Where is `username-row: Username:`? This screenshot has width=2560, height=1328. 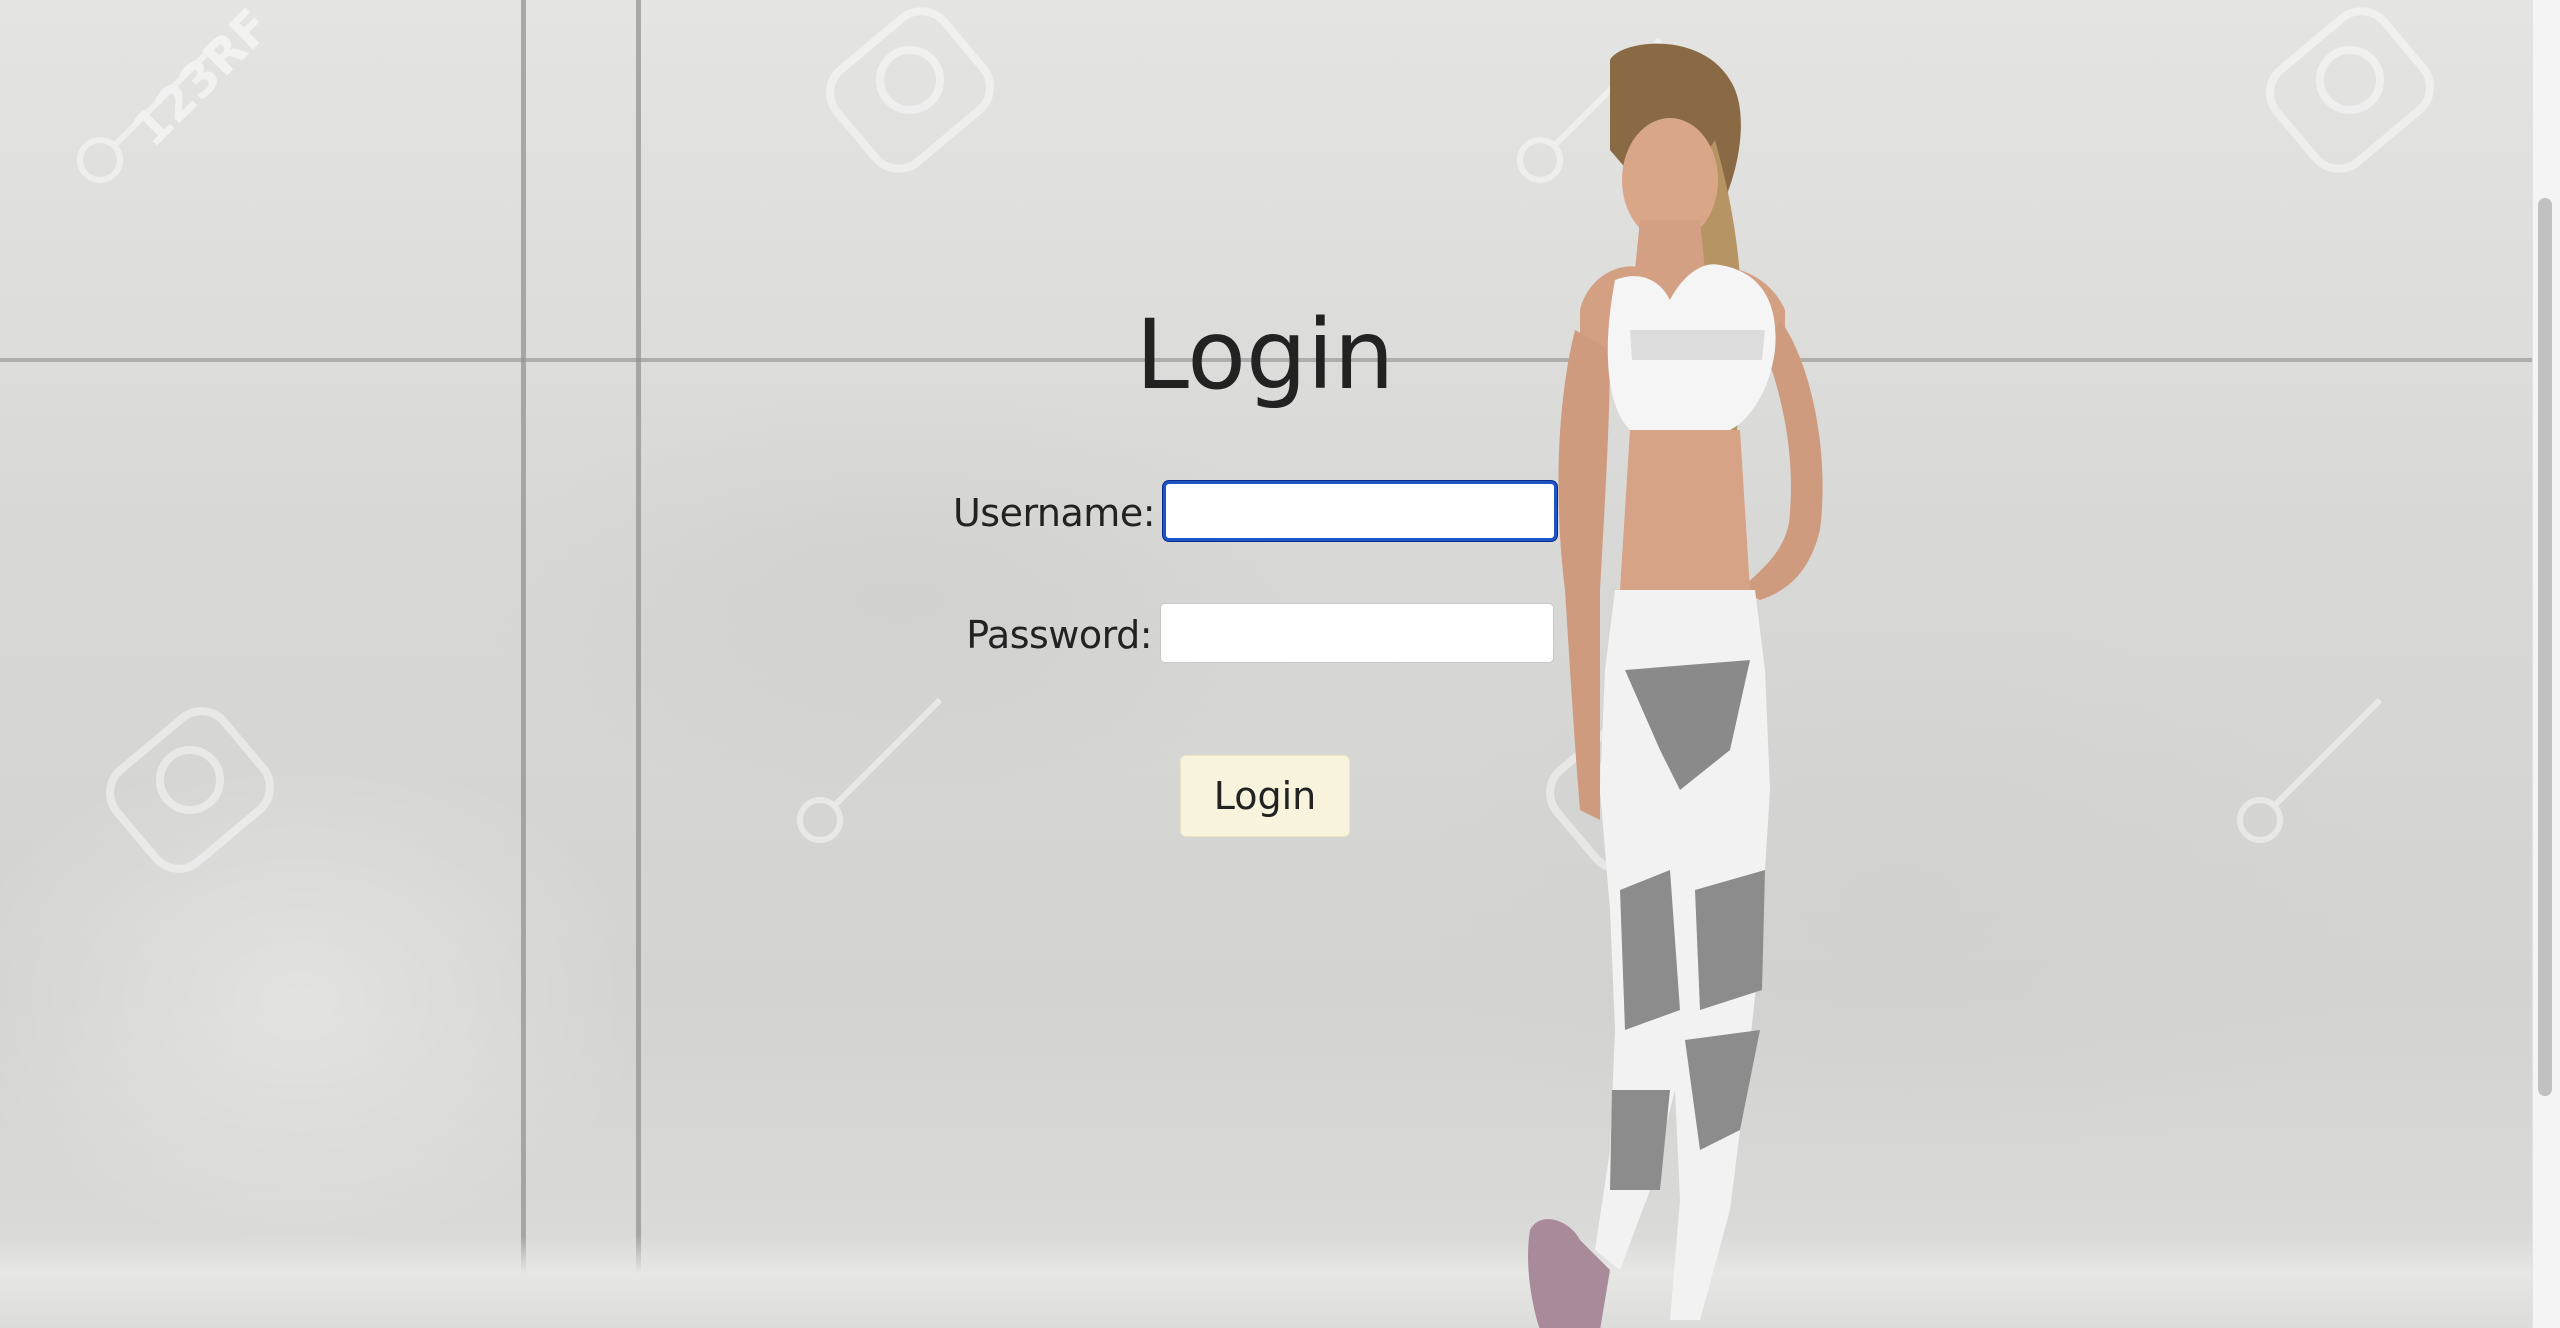
username-row: Username: is located at coordinates (1265, 513).